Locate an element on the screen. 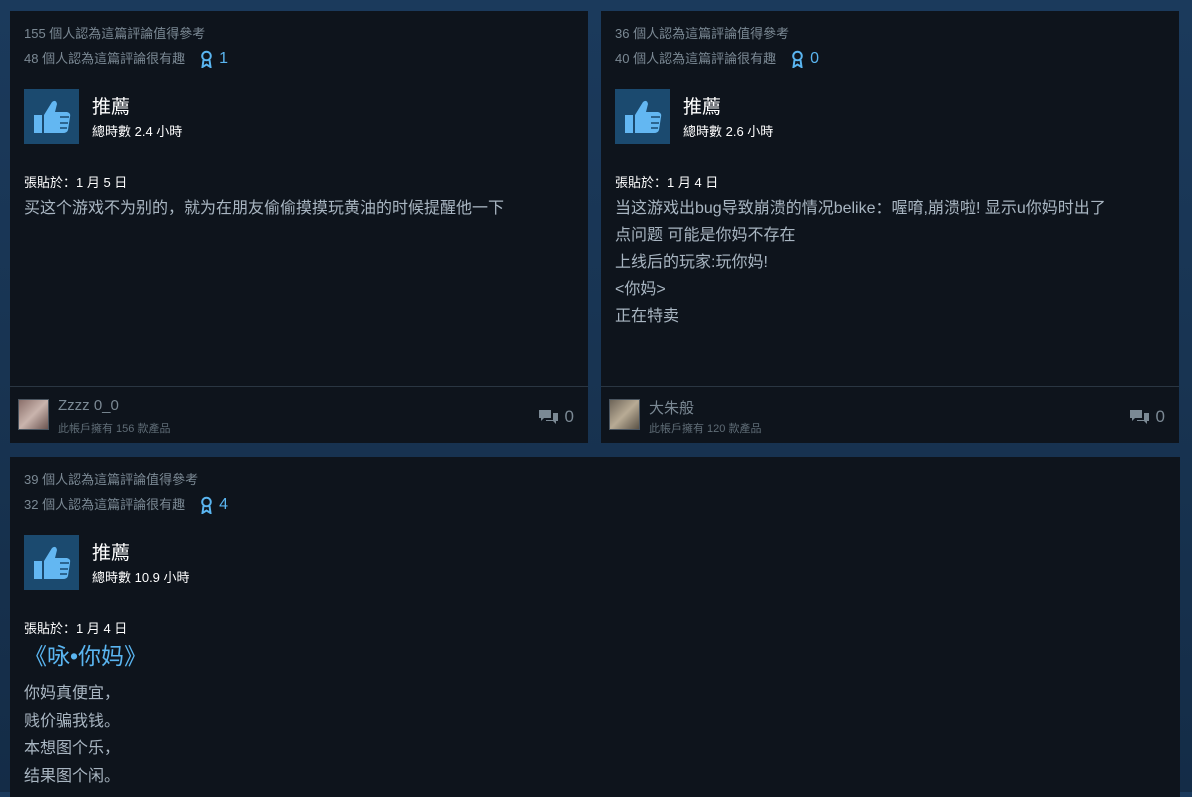 The image size is (1192, 797). funny-count: 40 個人認為這篇評論很有趣 is located at coordinates (696, 58).